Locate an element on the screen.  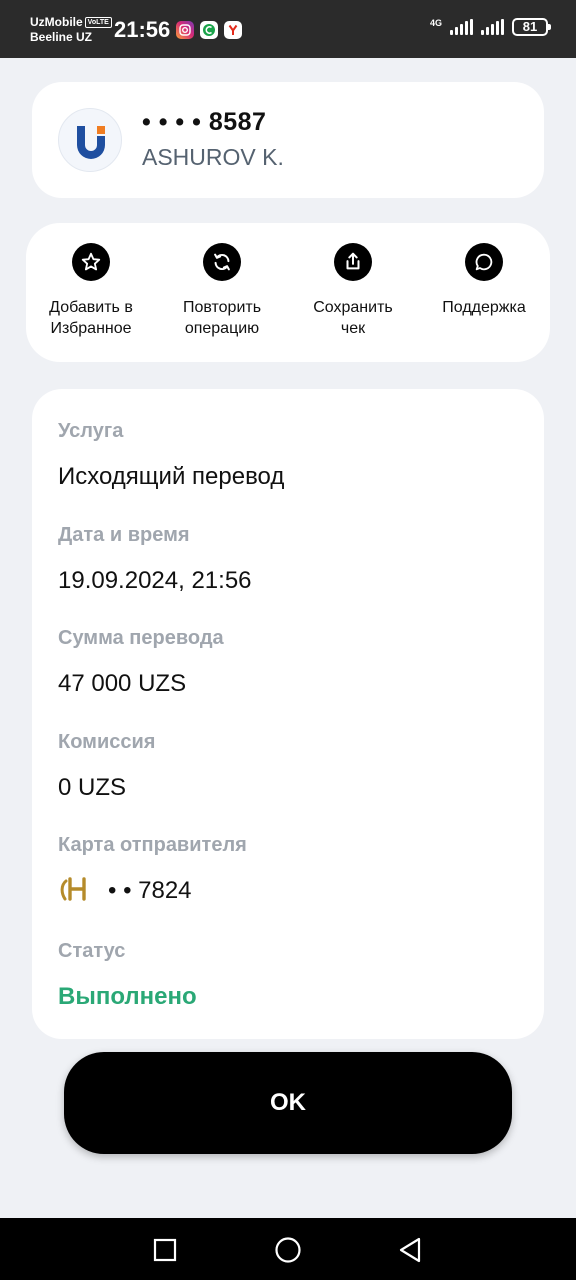
repeat-operation-button: Повторить операцию is located at coordinates (222, 291).